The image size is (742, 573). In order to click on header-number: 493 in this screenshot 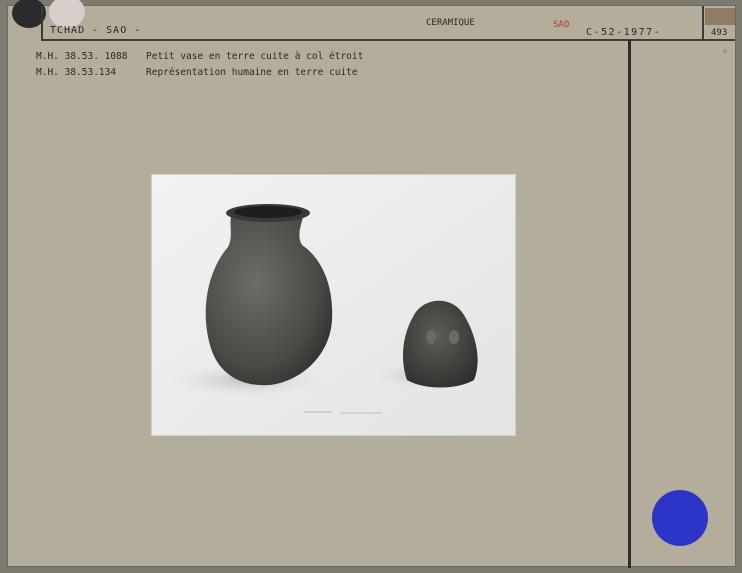, I will do `click(719, 33)`.